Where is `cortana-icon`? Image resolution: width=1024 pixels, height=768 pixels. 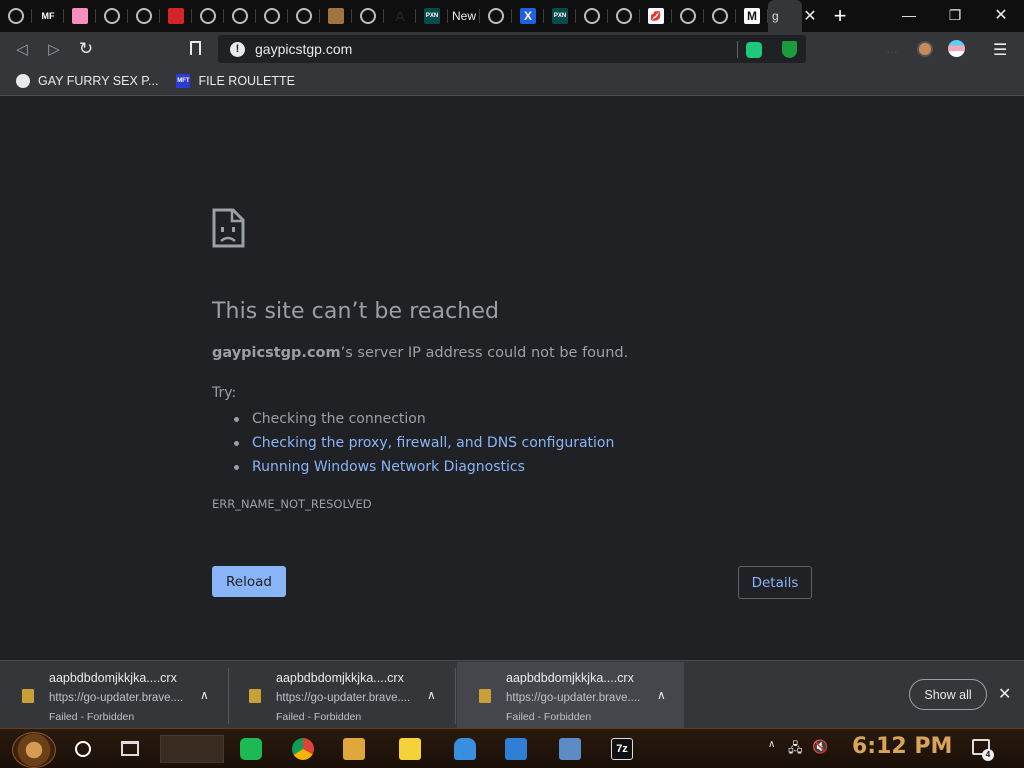
cortana-icon is located at coordinates (83, 749).